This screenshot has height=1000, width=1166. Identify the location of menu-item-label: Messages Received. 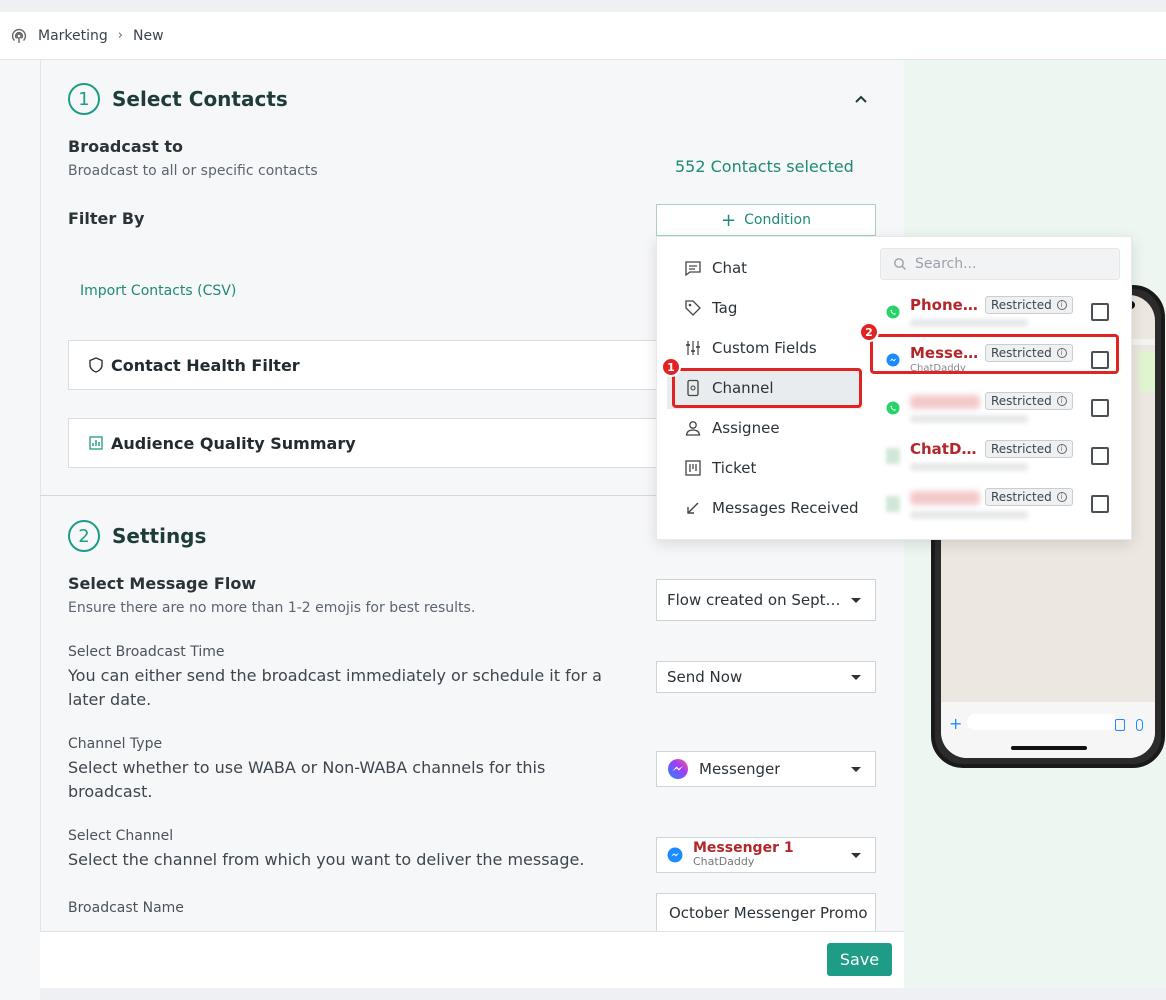
(785, 508).